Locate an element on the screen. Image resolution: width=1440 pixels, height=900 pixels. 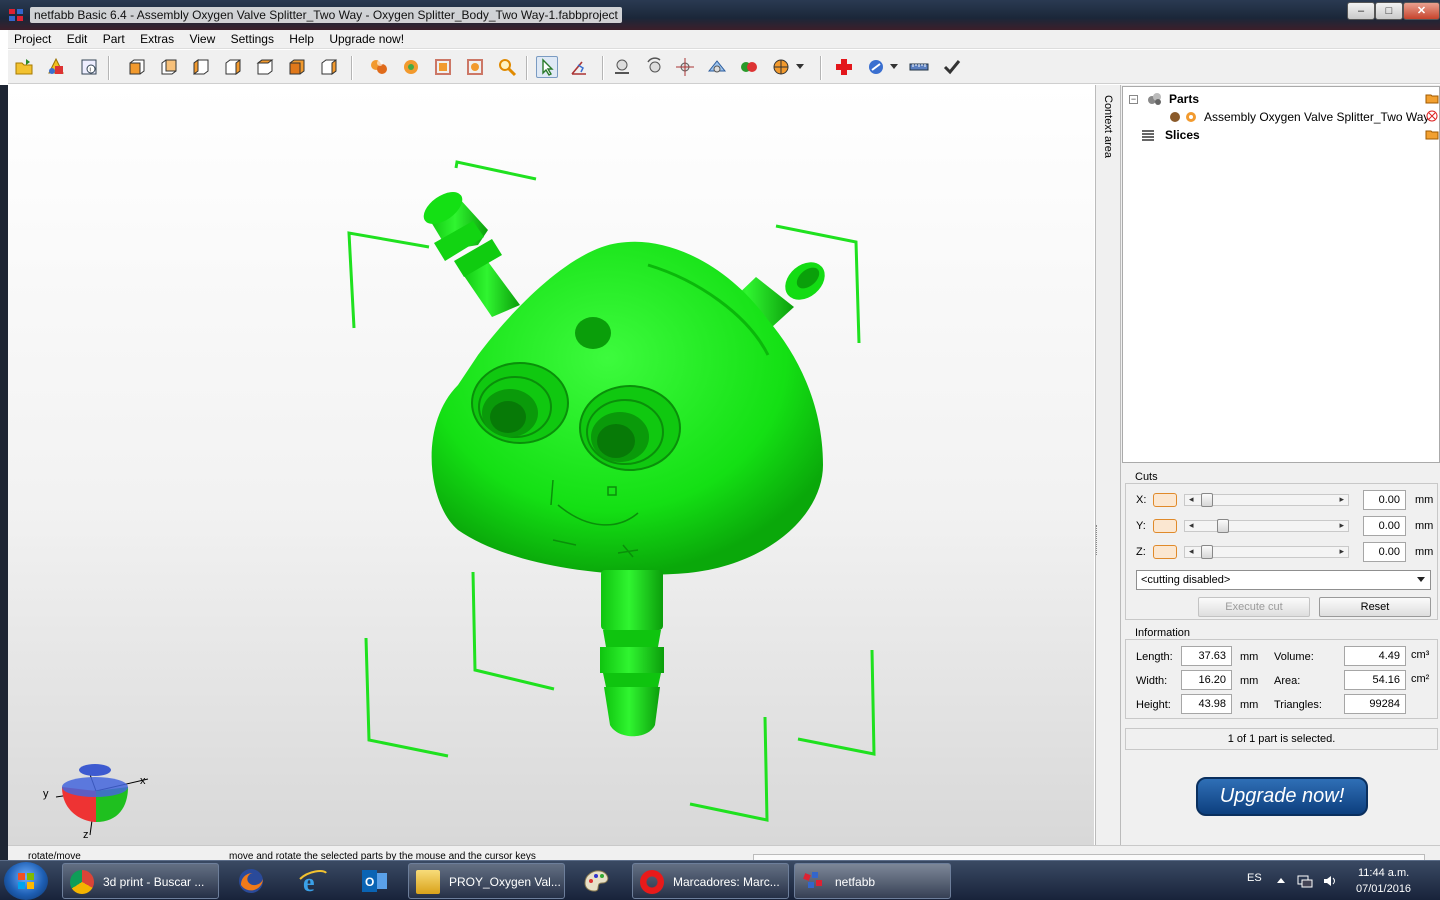
internet-explorer-icon: e is located at coordinates (313, 881).